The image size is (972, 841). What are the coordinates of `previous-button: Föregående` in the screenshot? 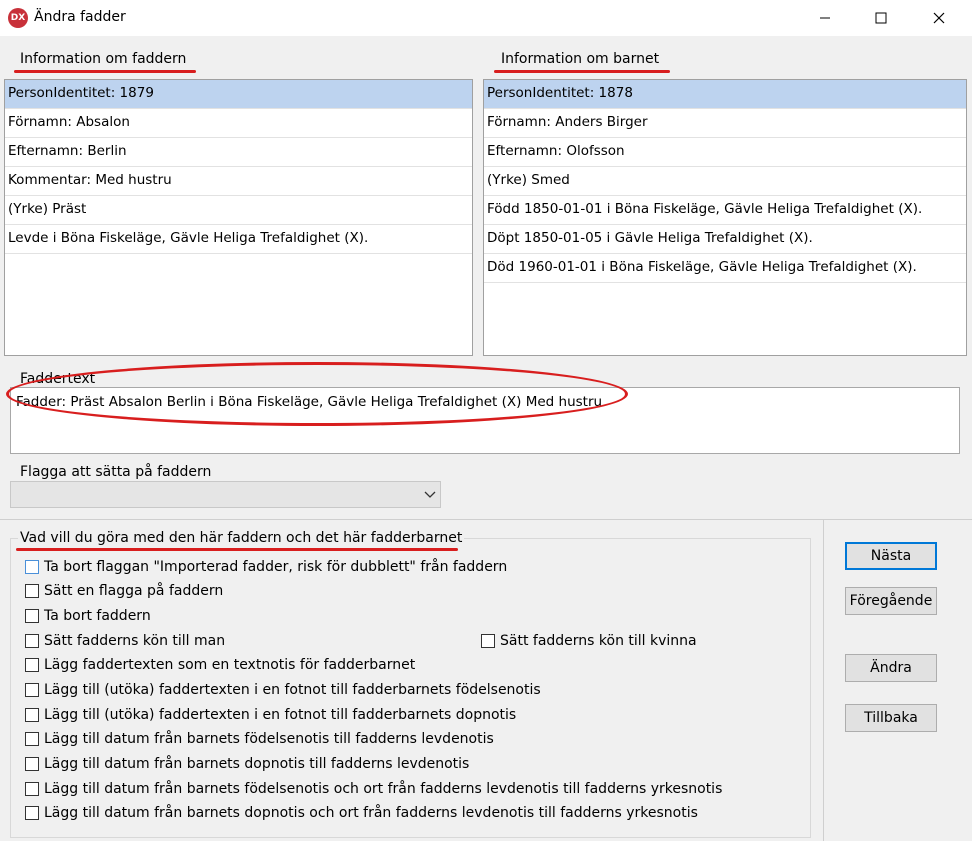 It's located at (891, 601).